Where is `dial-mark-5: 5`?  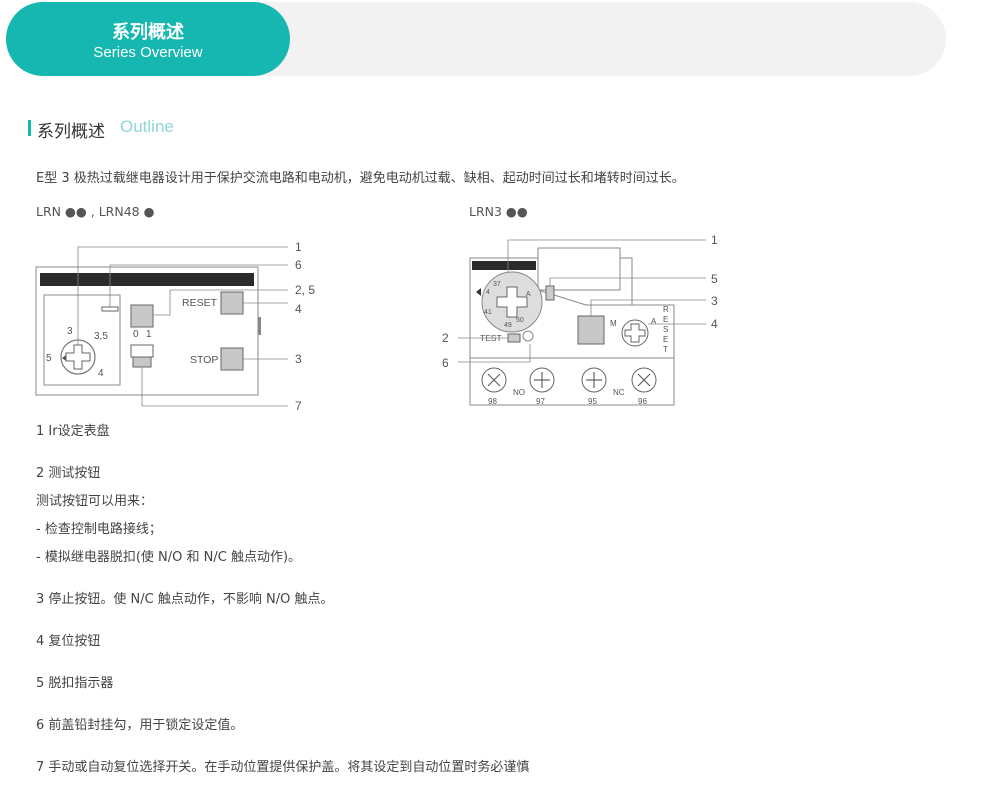 dial-mark-5: 5 is located at coordinates (49, 358).